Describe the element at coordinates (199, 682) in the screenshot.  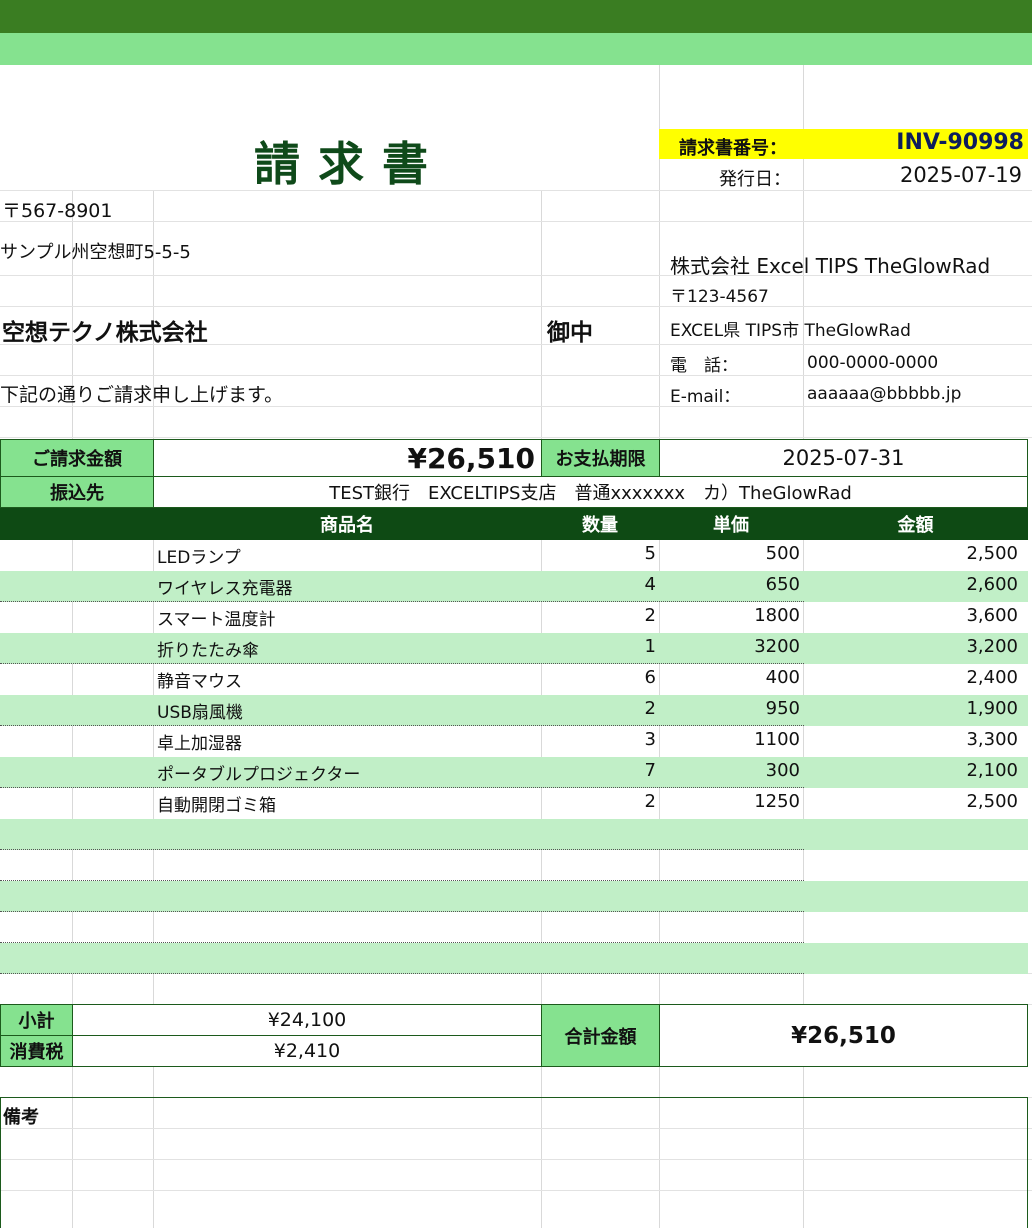
I see `item-name-cell: 静音マウス` at that location.